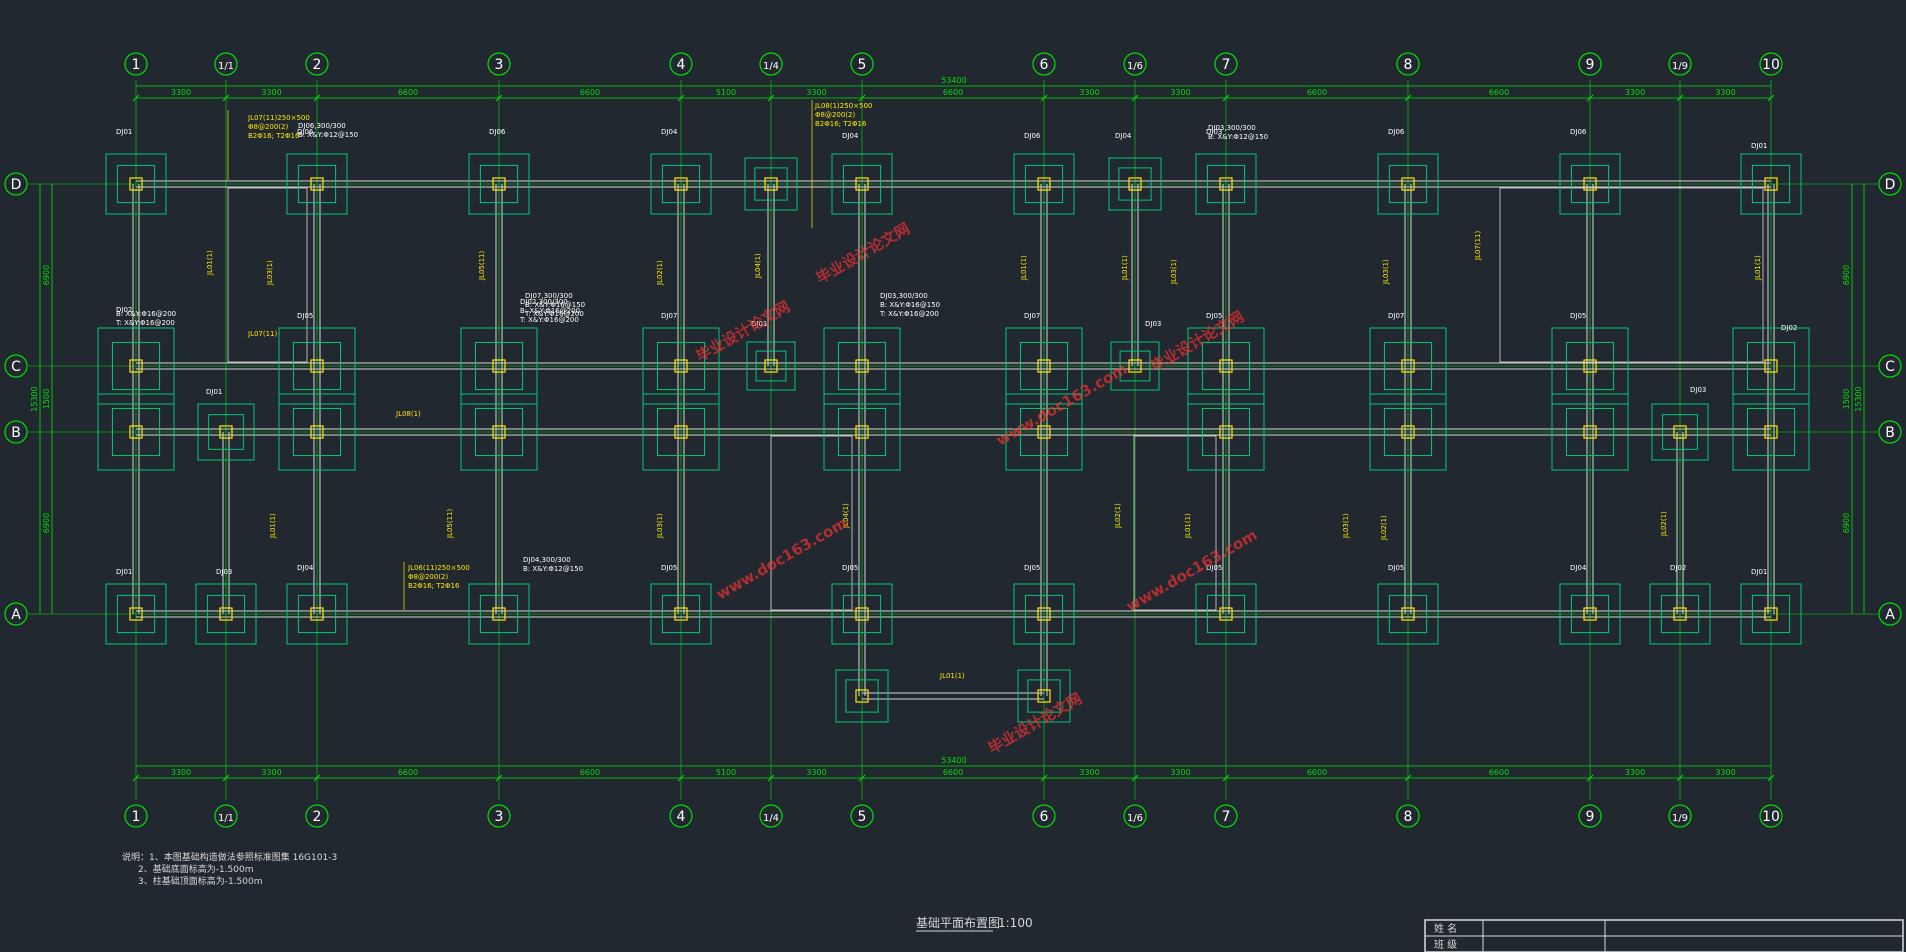 Image resolution: width=1906 pixels, height=952 pixels. What do you see at coordinates (681, 817) in the screenshot?
I see `axis-label-4: 4` at bounding box center [681, 817].